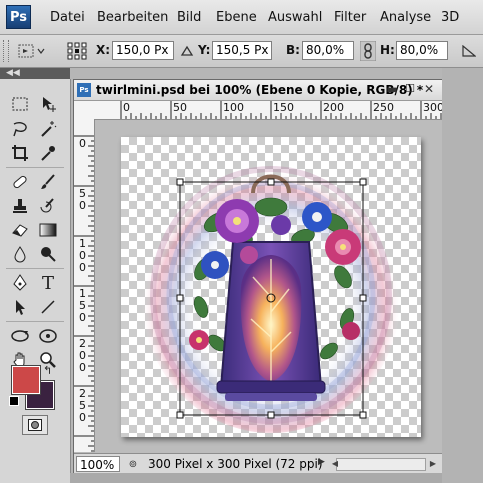 The height and width of the screenshot is (483, 483). What do you see at coordinates (67, 17) in the screenshot?
I see `menu-datei: Datei` at bounding box center [67, 17].